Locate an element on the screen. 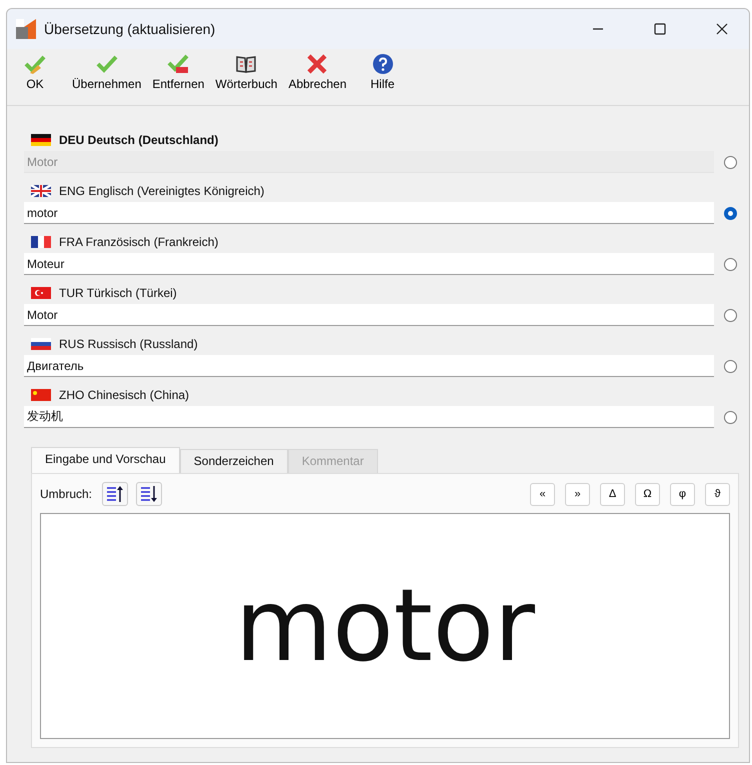  book-icon is located at coordinates (246, 64).